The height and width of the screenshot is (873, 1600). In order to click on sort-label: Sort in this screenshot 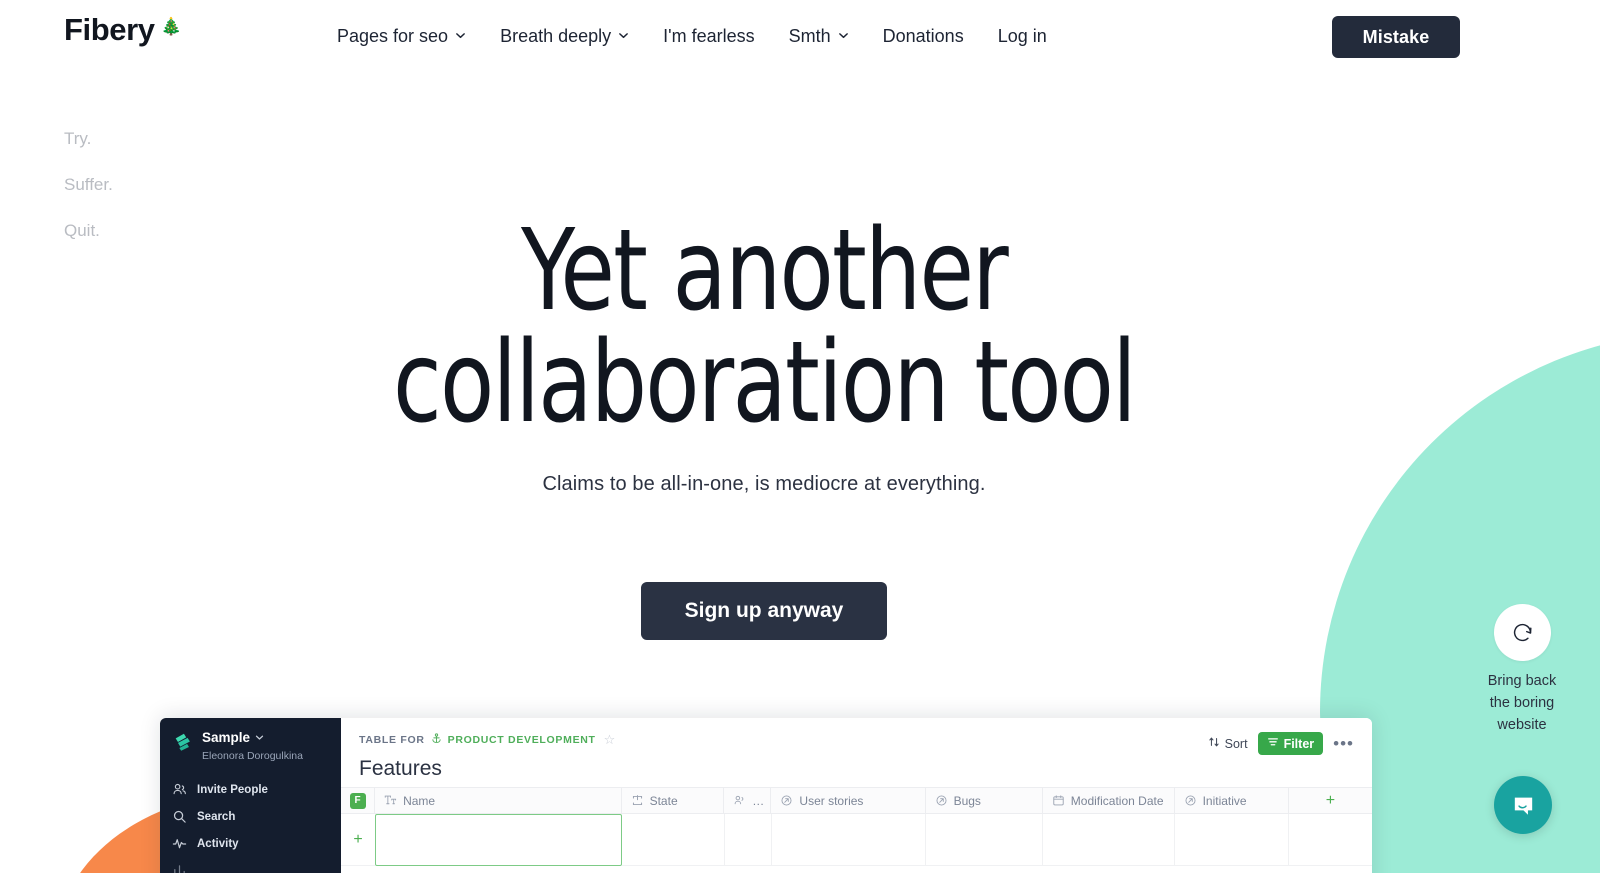, I will do `click(1236, 743)`.